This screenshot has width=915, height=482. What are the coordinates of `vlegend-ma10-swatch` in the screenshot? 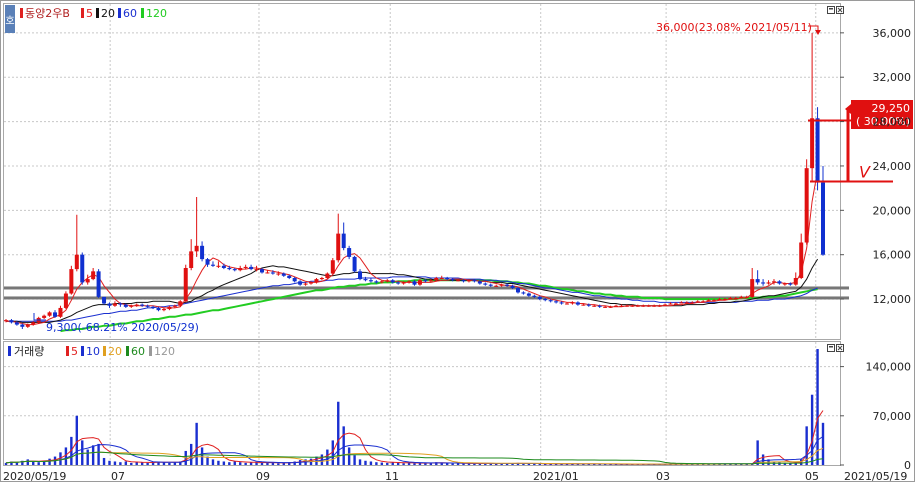 It's located at (82, 351).